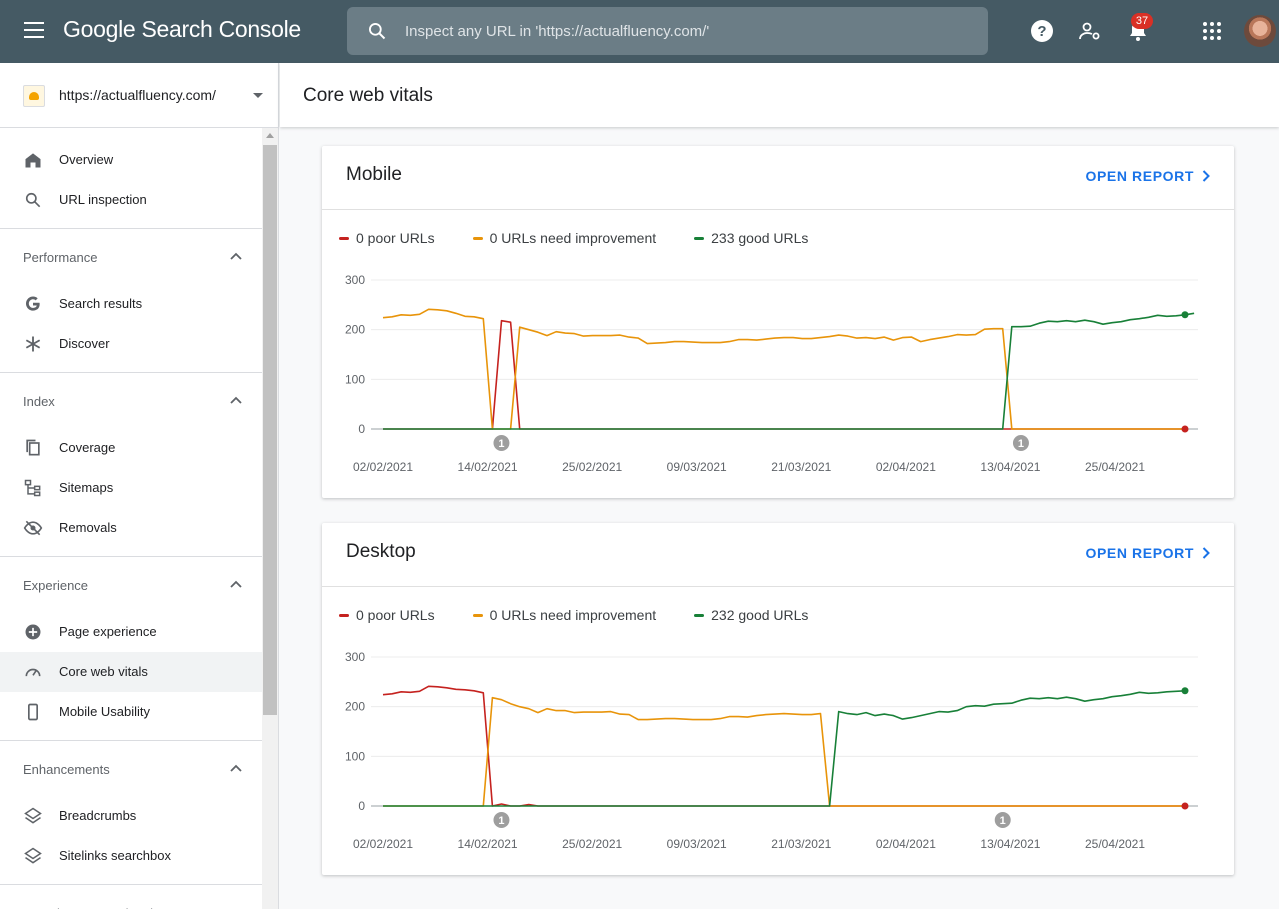 This screenshot has height=909, width=1279. I want to click on speedometer-icon, so click(33, 672).